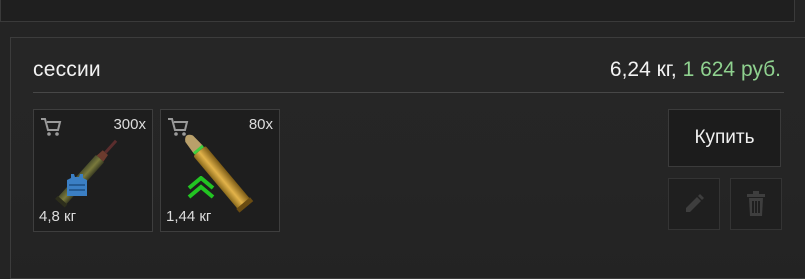 The width and height of the screenshot is (805, 279). What do you see at coordinates (724, 138) in the screenshot?
I see `buy-button: Купить` at bounding box center [724, 138].